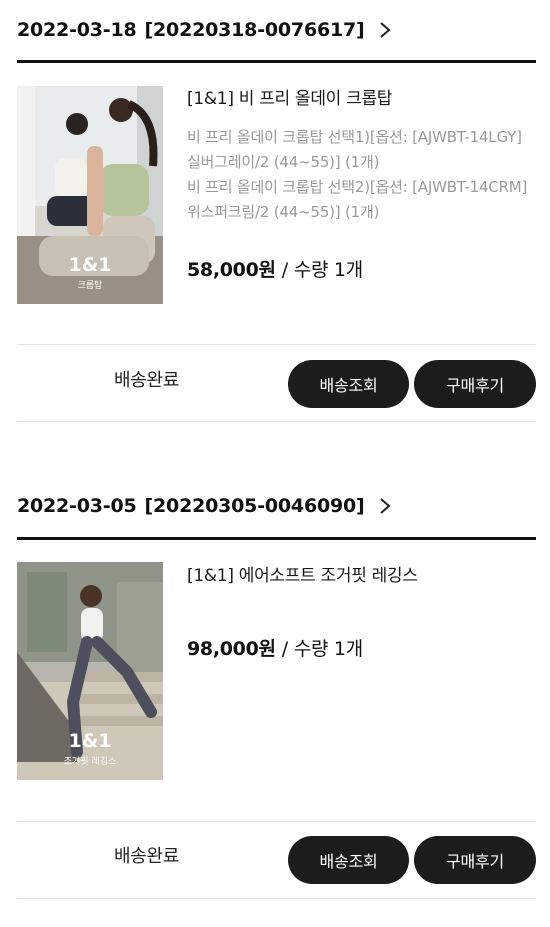 The width and height of the screenshot is (550, 927). What do you see at coordinates (254, 30) in the screenshot?
I see `order-number: [20220318-0076617]` at bounding box center [254, 30].